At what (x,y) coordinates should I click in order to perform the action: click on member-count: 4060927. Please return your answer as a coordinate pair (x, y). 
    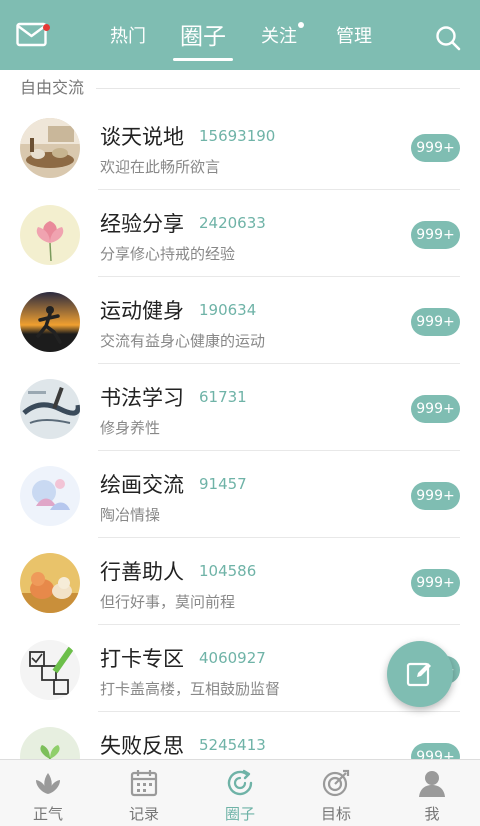
    Looking at the image, I should click on (232, 658).